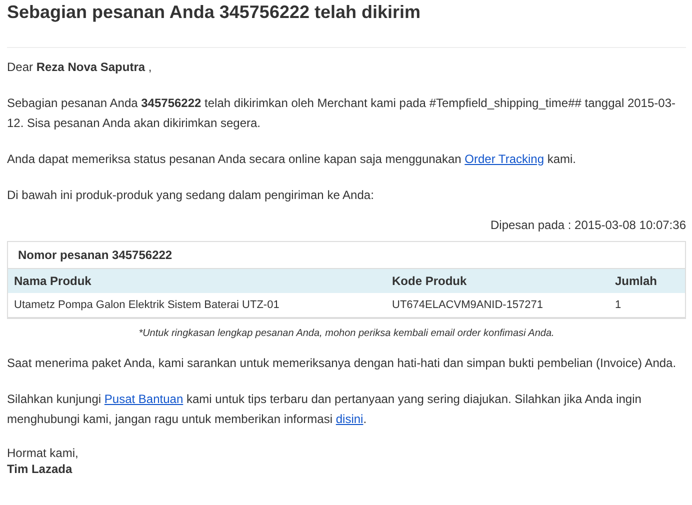 The height and width of the screenshot is (505, 692). I want to click on table-cell-text: 1, so click(618, 305).